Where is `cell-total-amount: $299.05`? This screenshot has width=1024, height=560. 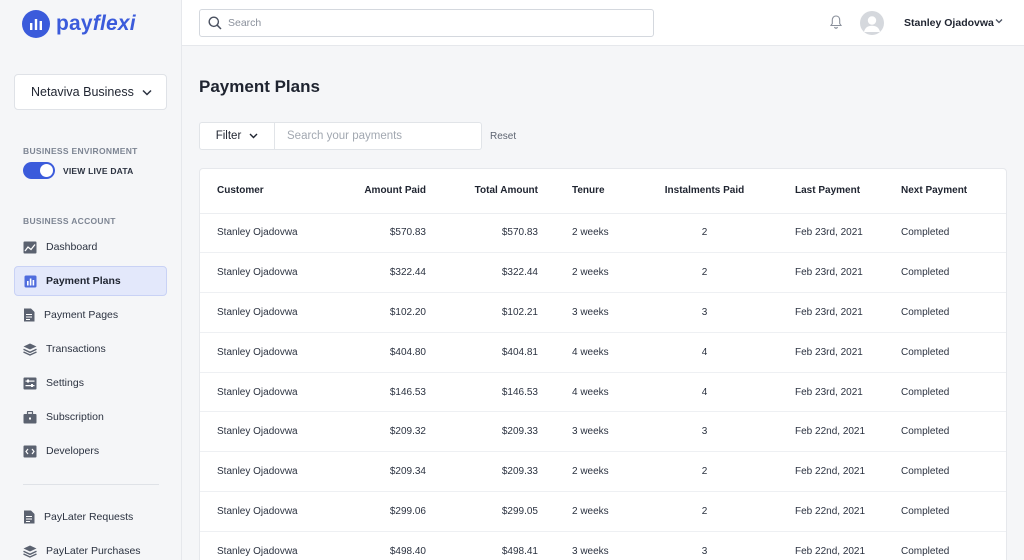 cell-total-amount: $299.05 is located at coordinates (482, 511).